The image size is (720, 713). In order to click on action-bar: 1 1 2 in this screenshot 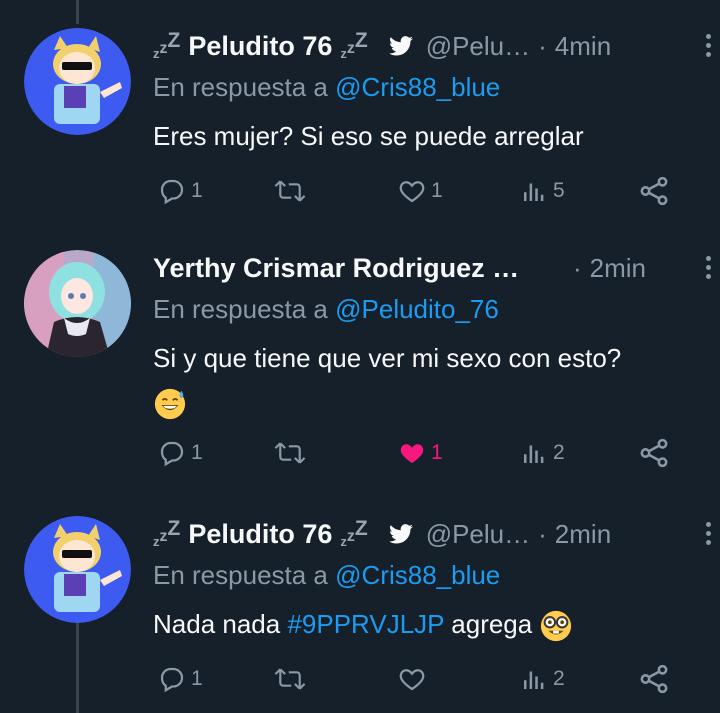, I will do `click(426, 452)`.